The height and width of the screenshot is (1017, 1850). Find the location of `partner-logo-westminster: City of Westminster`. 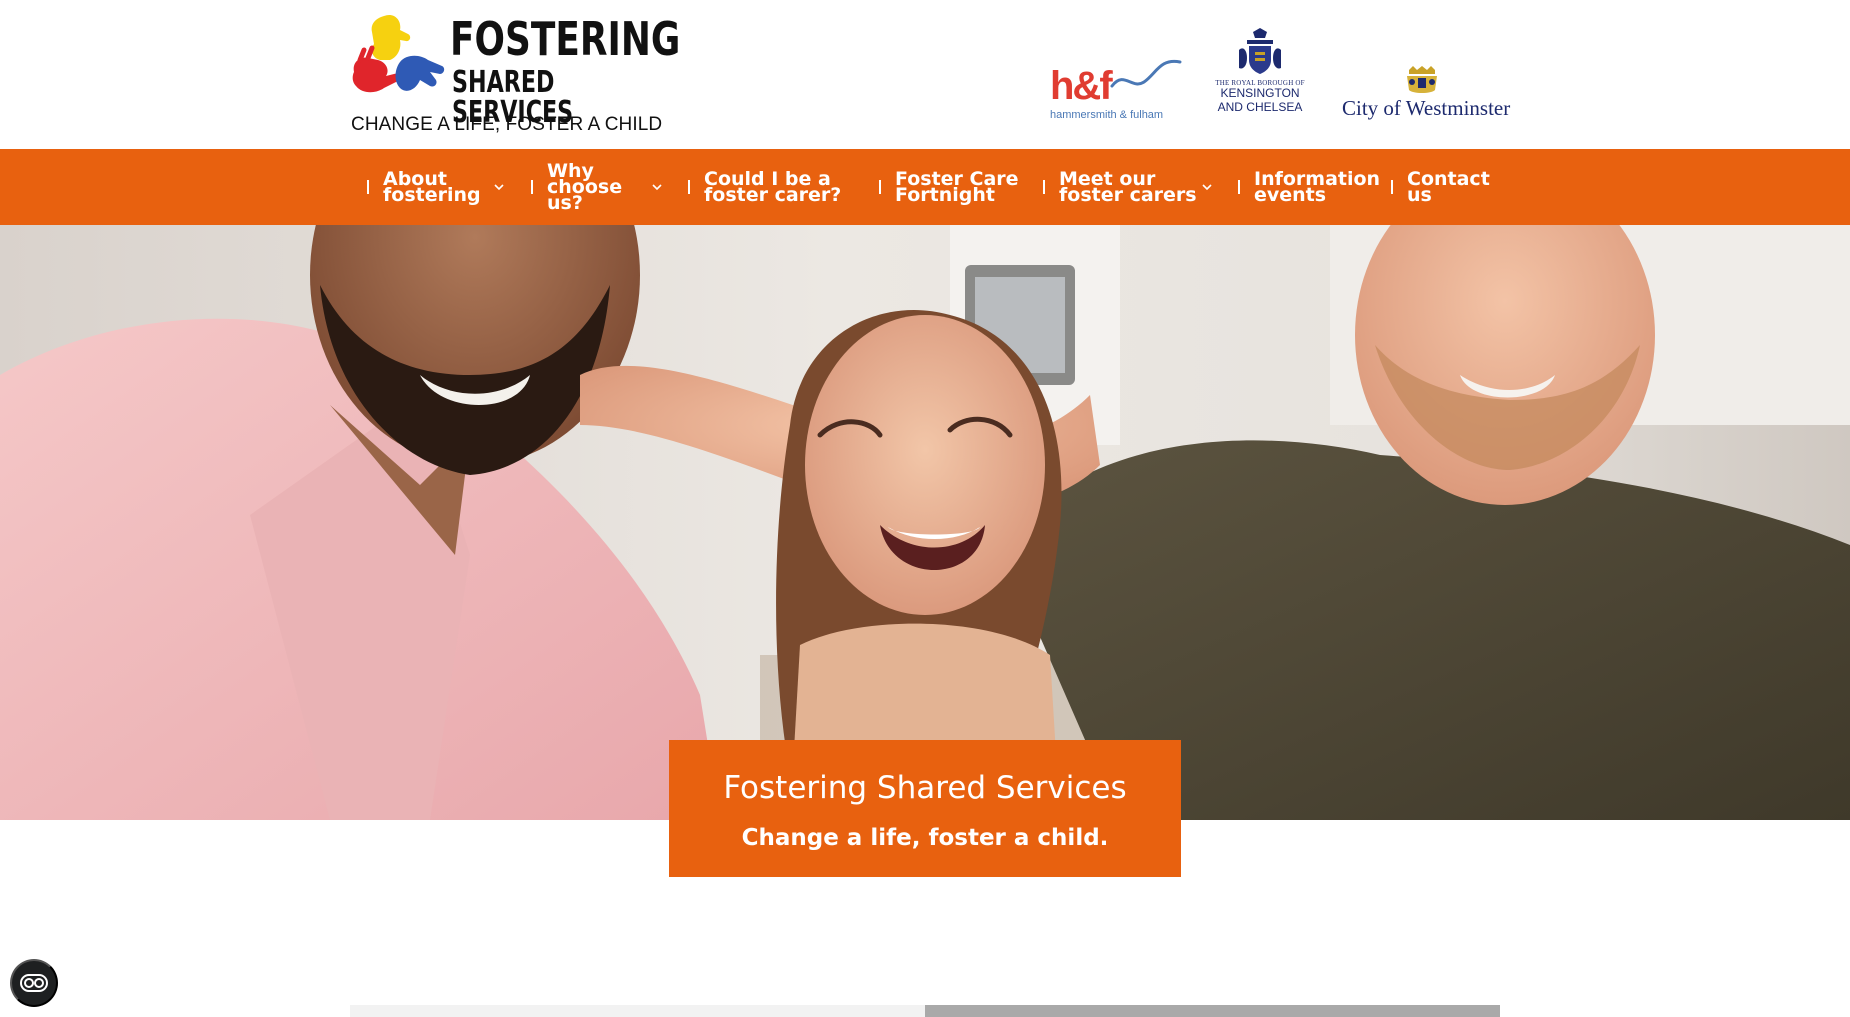

partner-logo-westminster: City of Westminster is located at coordinates (1426, 96).